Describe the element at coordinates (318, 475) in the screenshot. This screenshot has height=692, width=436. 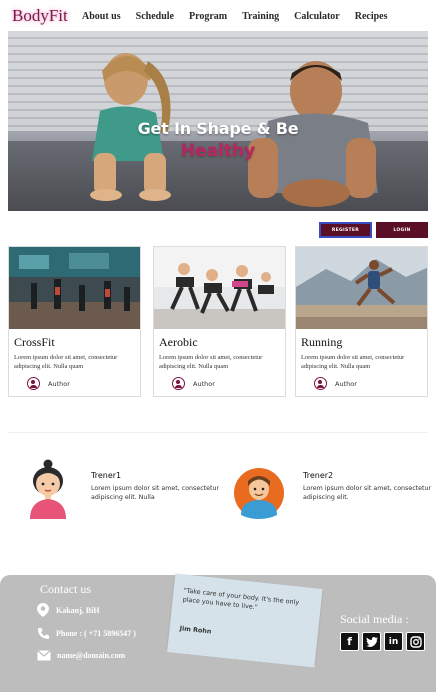
I see `trainer-name: Trener2` at that location.